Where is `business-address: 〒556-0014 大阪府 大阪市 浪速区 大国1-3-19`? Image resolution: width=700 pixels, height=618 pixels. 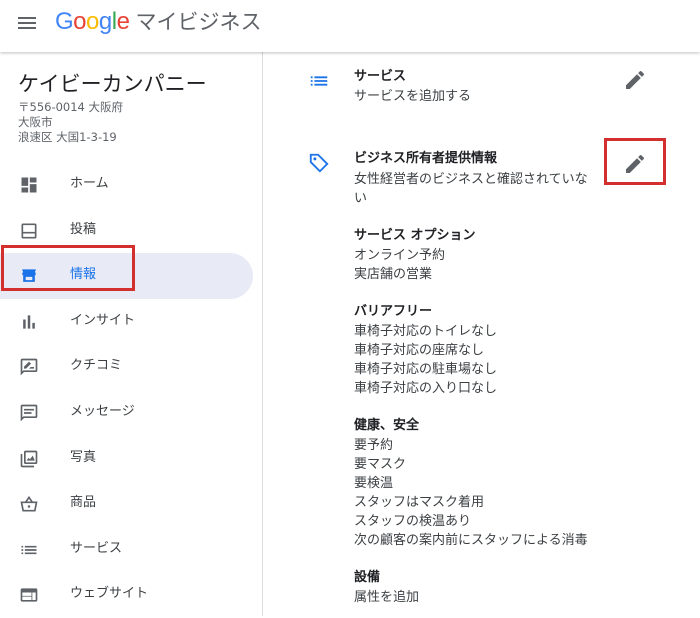
business-address: 〒556-0014 大阪府 大阪市 浪速区 大国1-3-19 is located at coordinates (70, 122).